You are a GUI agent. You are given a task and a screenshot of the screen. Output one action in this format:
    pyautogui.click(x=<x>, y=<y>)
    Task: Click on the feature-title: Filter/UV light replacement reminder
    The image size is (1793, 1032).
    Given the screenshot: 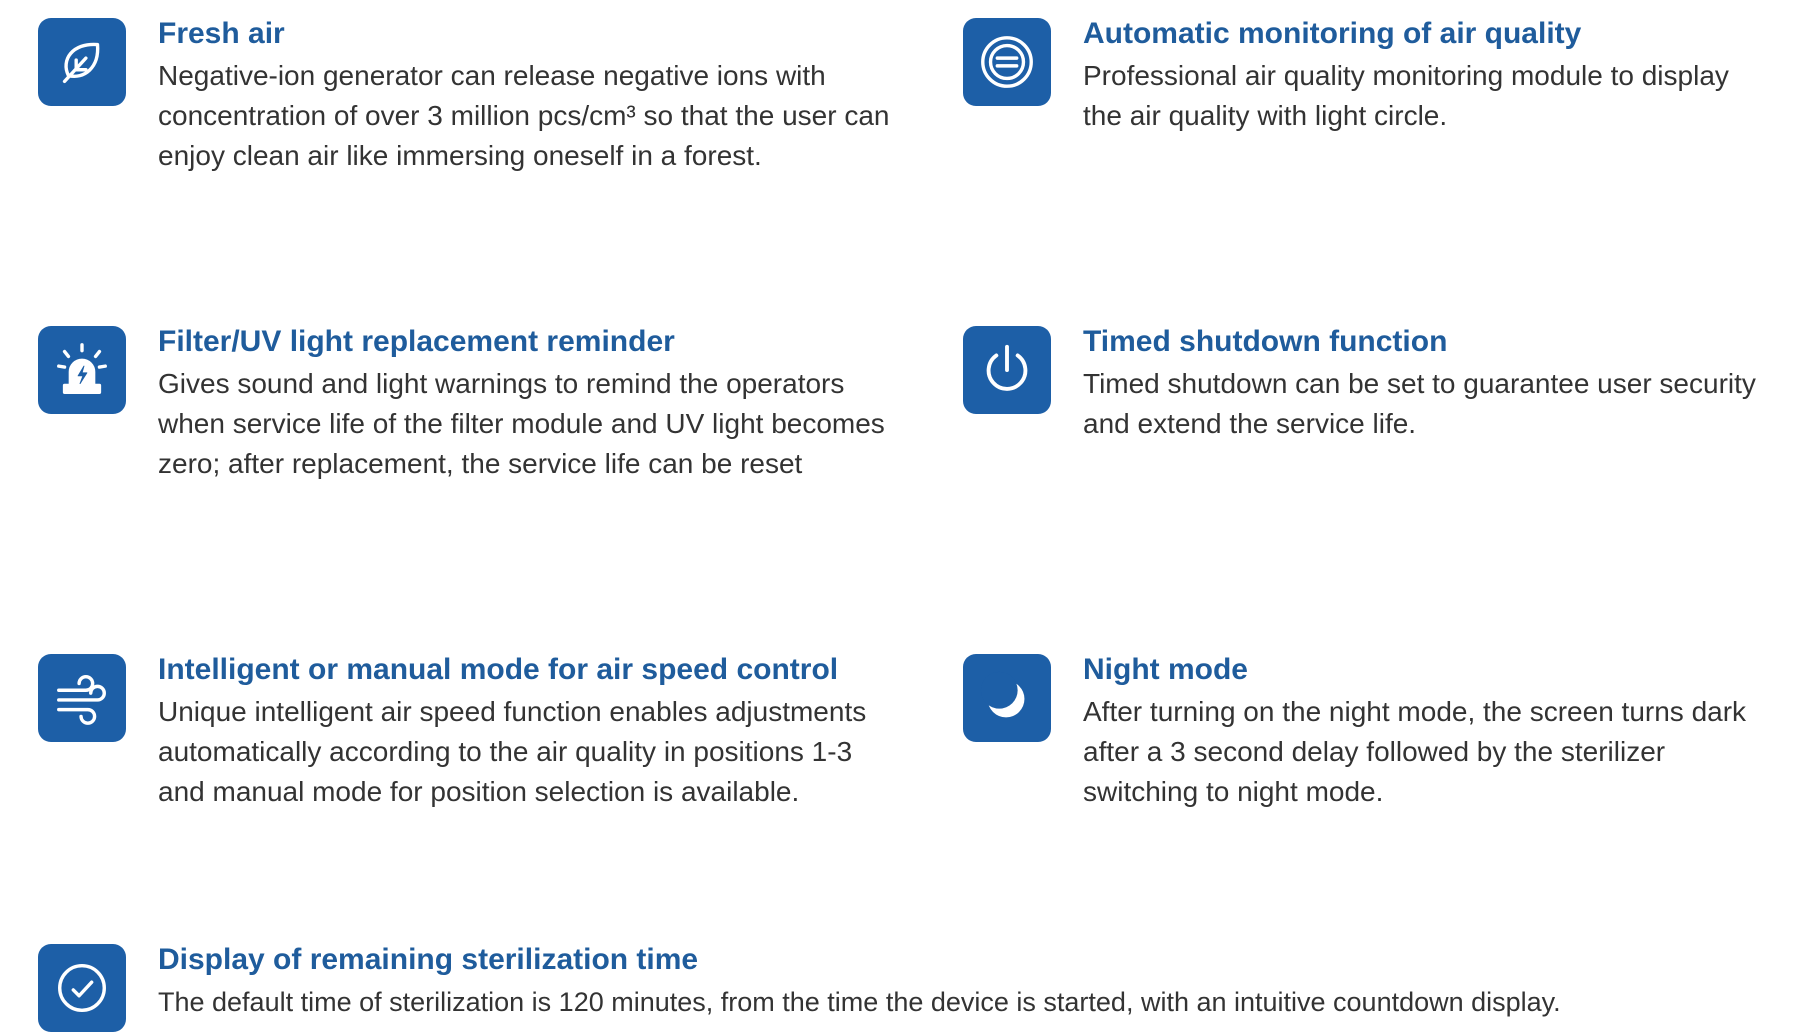 What is the action you would take?
    pyautogui.click(x=416, y=341)
    